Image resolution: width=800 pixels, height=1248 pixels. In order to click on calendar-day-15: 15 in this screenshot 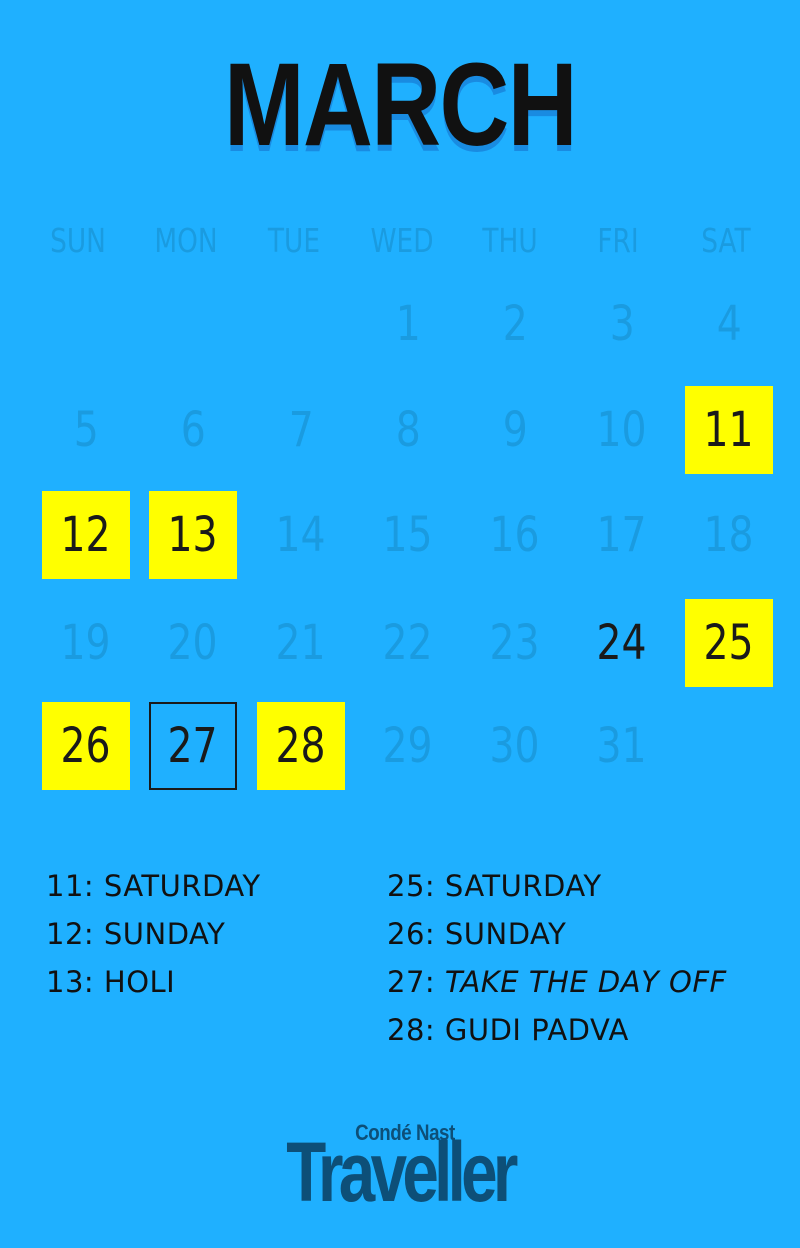, I will do `click(408, 535)`.